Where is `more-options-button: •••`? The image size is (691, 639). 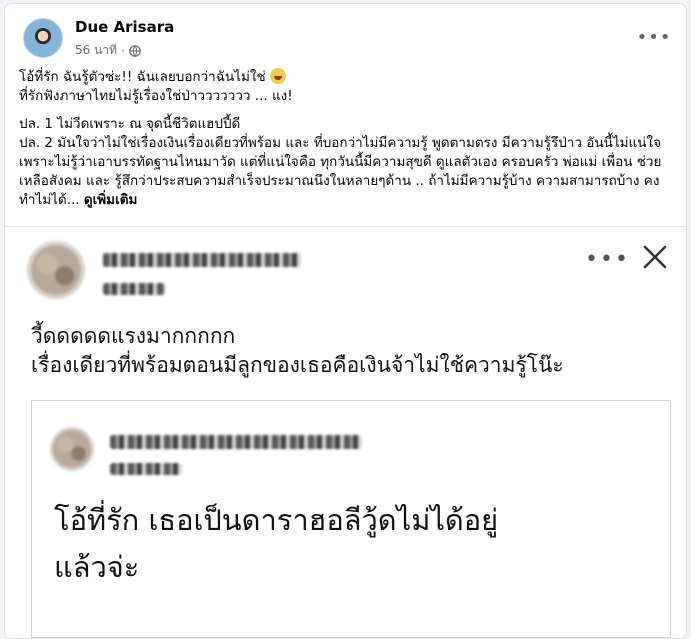 more-options-button: ••• is located at coordinates (654, 37).